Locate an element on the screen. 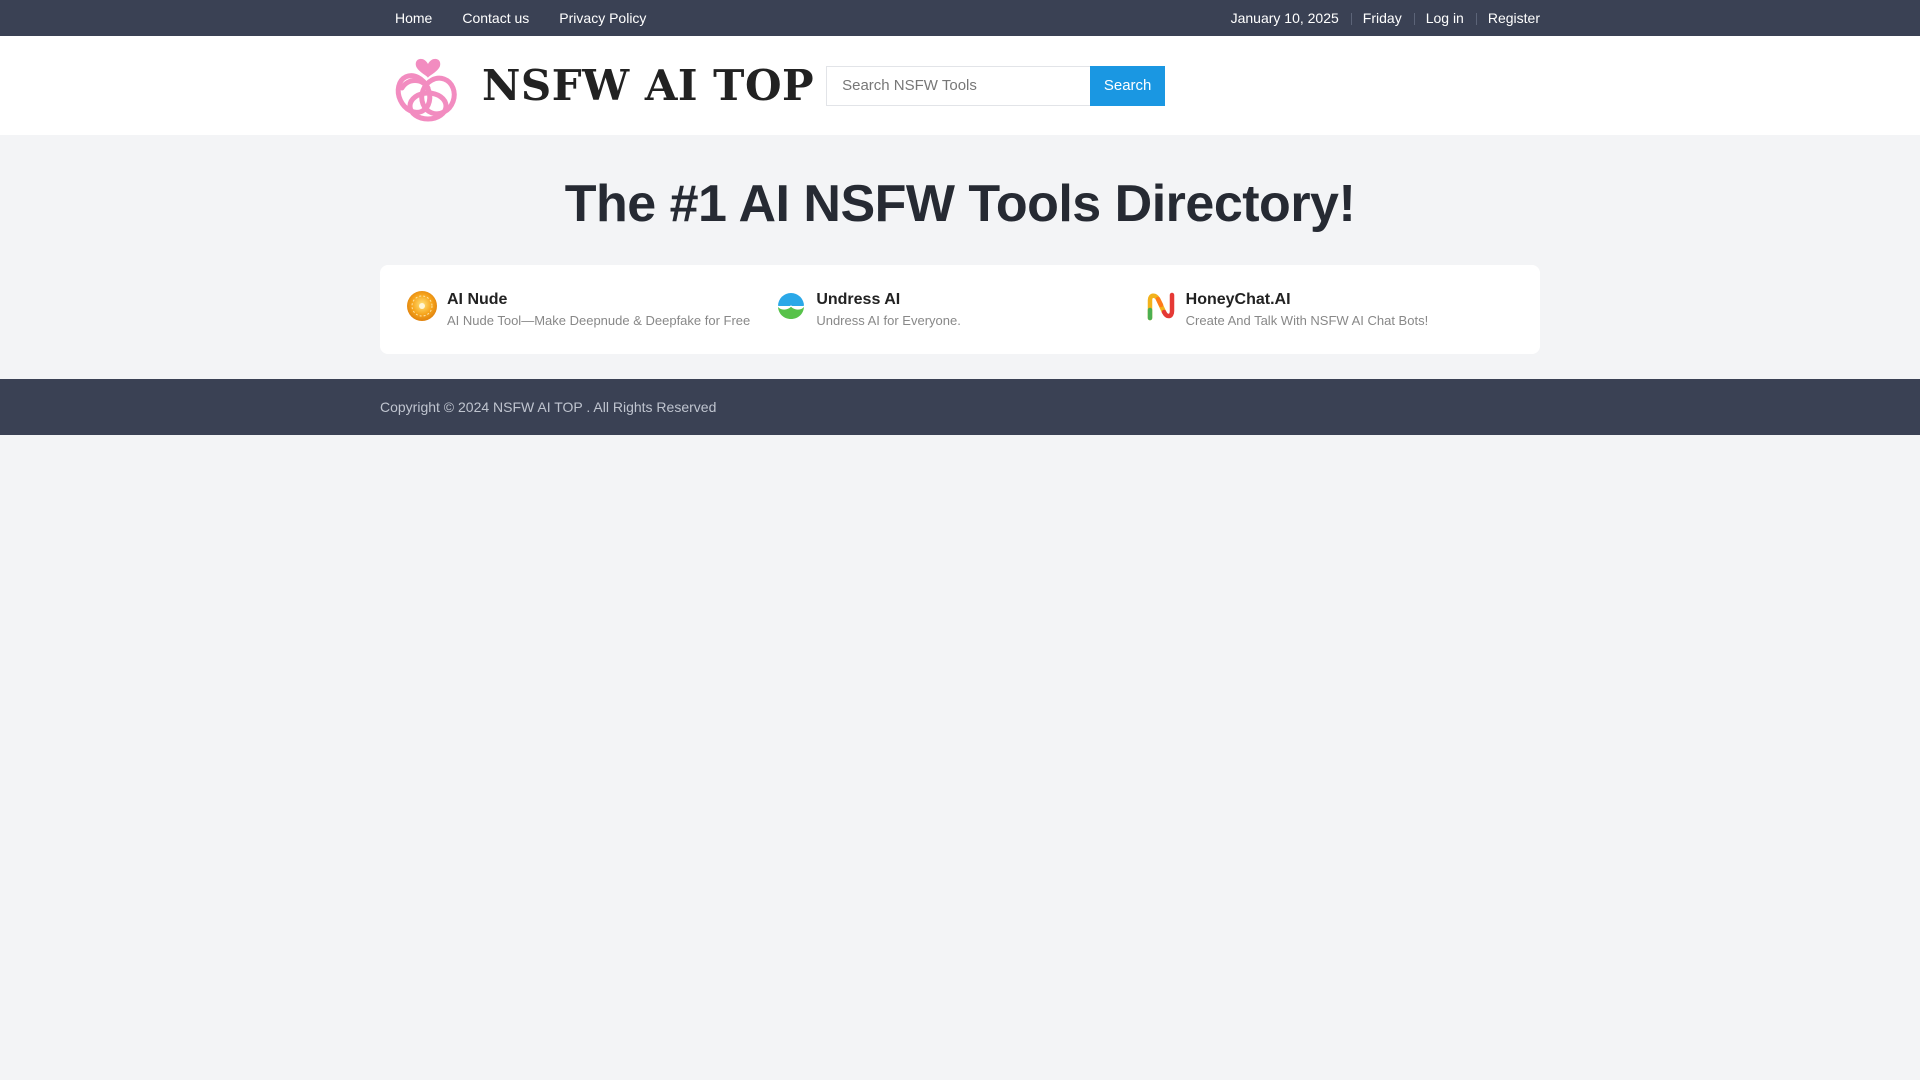  login-link: Log in is located at coordinates (1444, 18).